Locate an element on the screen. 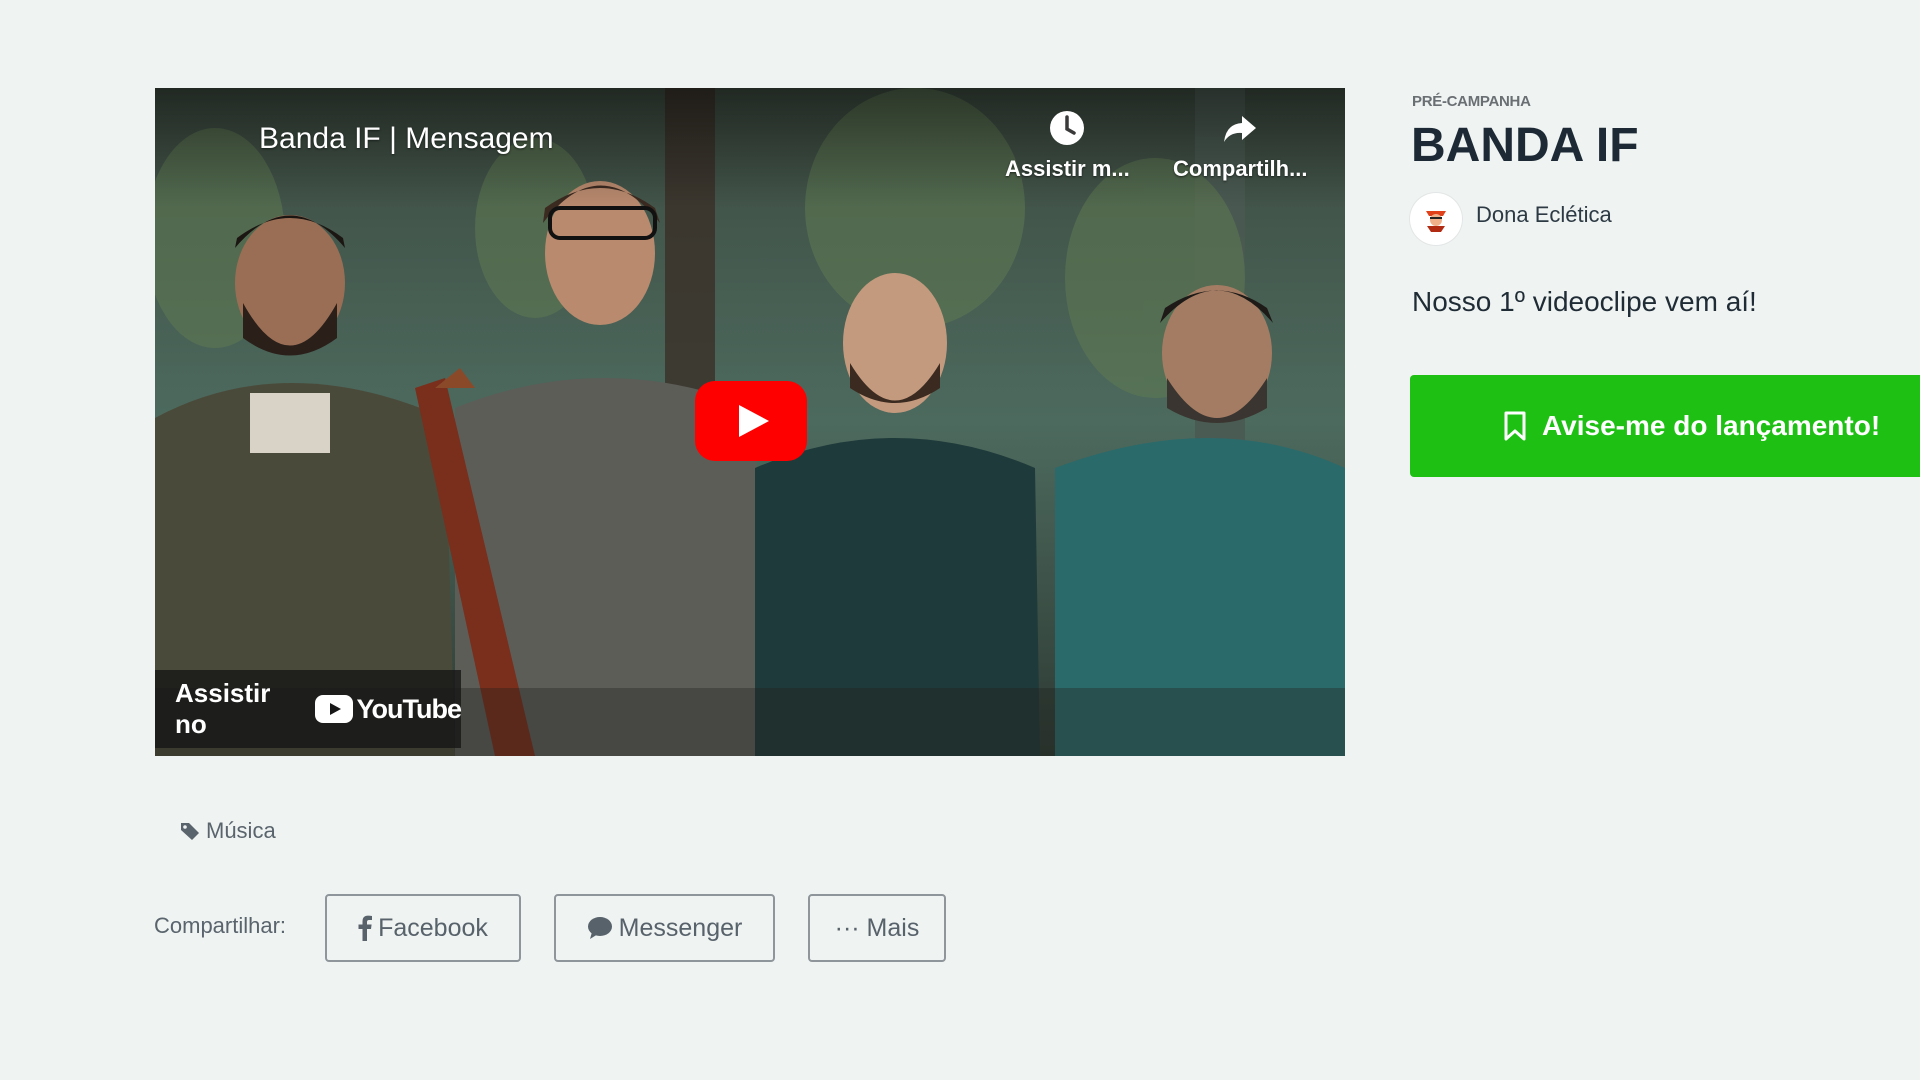 The height and width of the screenshot is (1080, 1920). share-messenger-button: Messenger is located at coordinates (664, 928).